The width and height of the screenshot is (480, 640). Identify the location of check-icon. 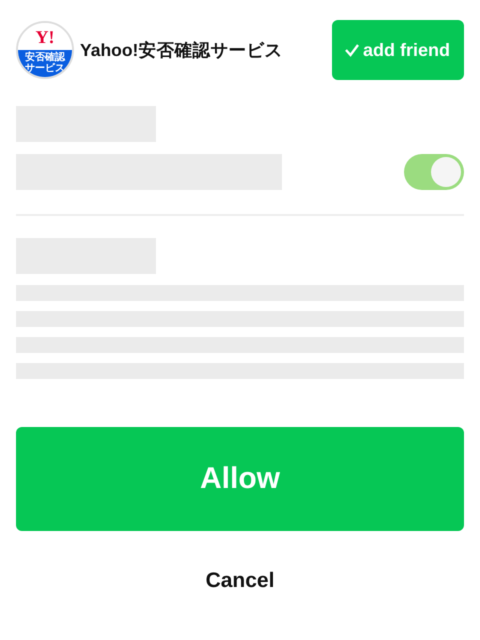
(352, 50).